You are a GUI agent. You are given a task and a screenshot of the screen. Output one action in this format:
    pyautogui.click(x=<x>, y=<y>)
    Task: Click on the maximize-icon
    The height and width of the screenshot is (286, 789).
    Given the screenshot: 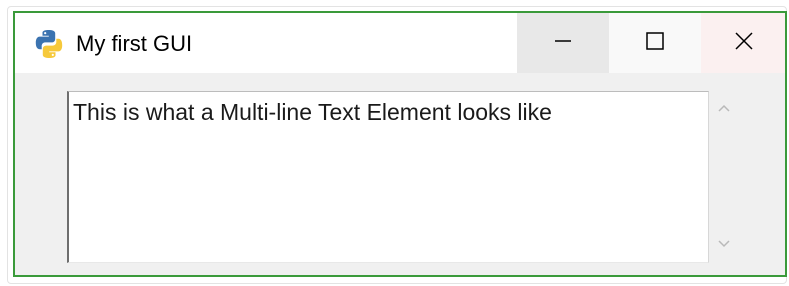 What is the action you would take?
    pyautogui.click(x=655, y=43)
    